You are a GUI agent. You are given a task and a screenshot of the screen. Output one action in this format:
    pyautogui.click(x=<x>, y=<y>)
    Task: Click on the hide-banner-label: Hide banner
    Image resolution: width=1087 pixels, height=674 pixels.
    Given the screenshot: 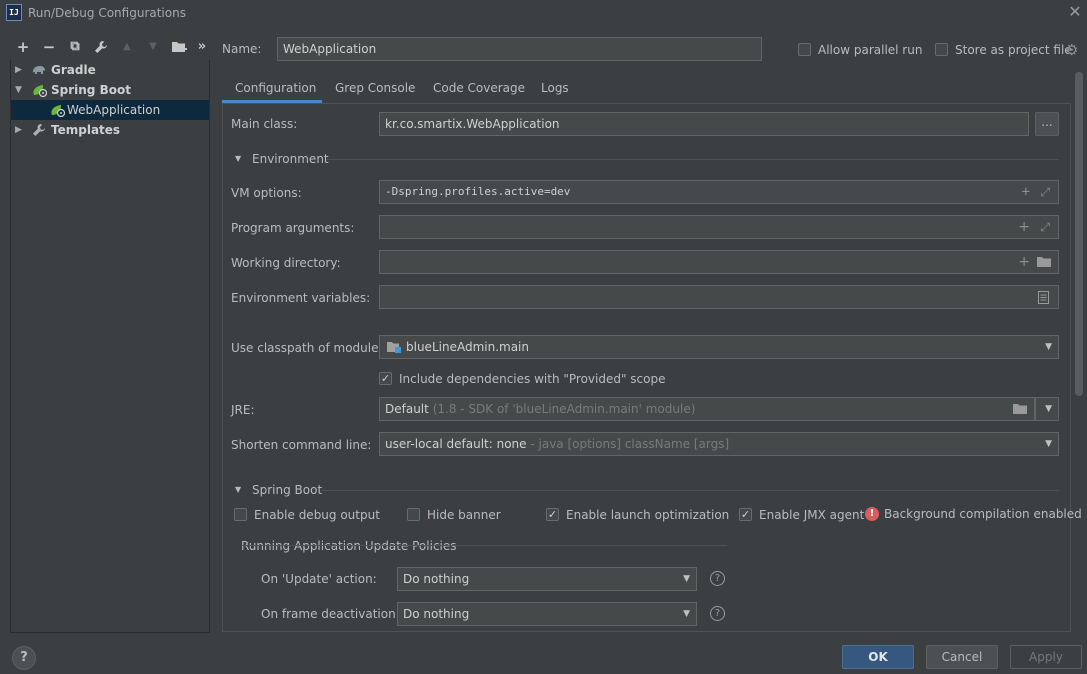 What is the action you would take?
    pyautogui.click(x=464, y=515)
    